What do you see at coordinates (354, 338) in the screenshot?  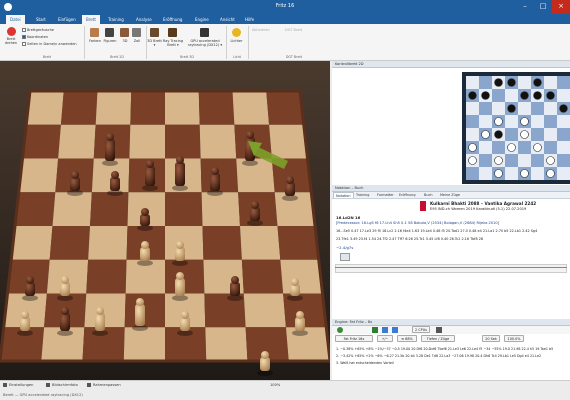 I see `engine-name-button: Fat Fritz 16x` at bounding box center [354, 338].